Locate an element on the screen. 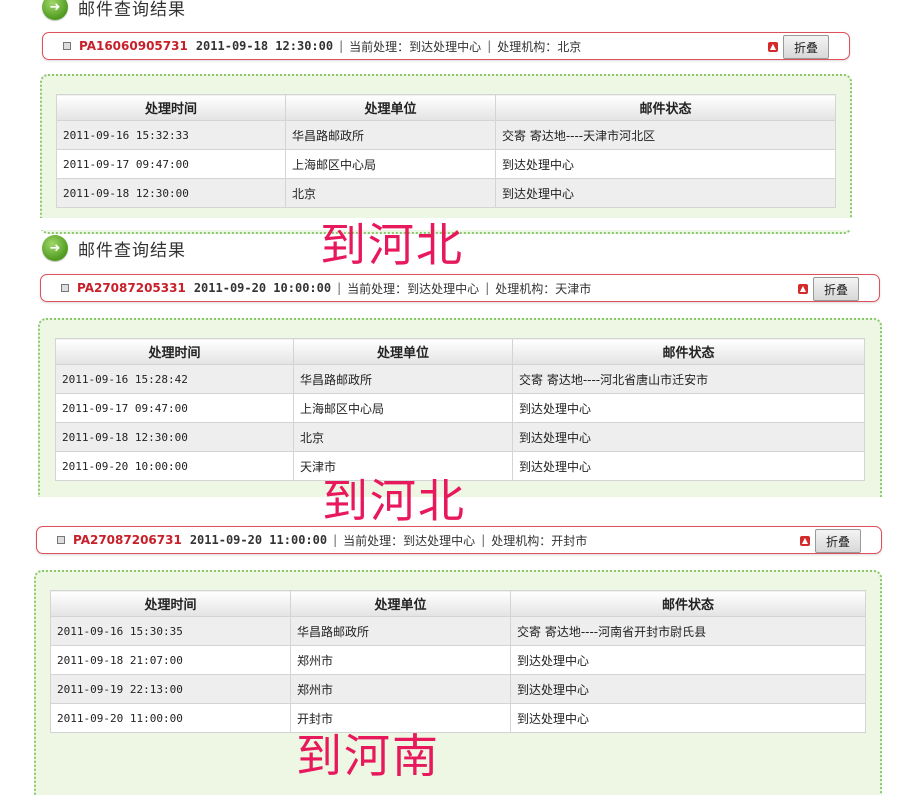  mail-number: PA16060905731 is located at coordinates (133, 46).